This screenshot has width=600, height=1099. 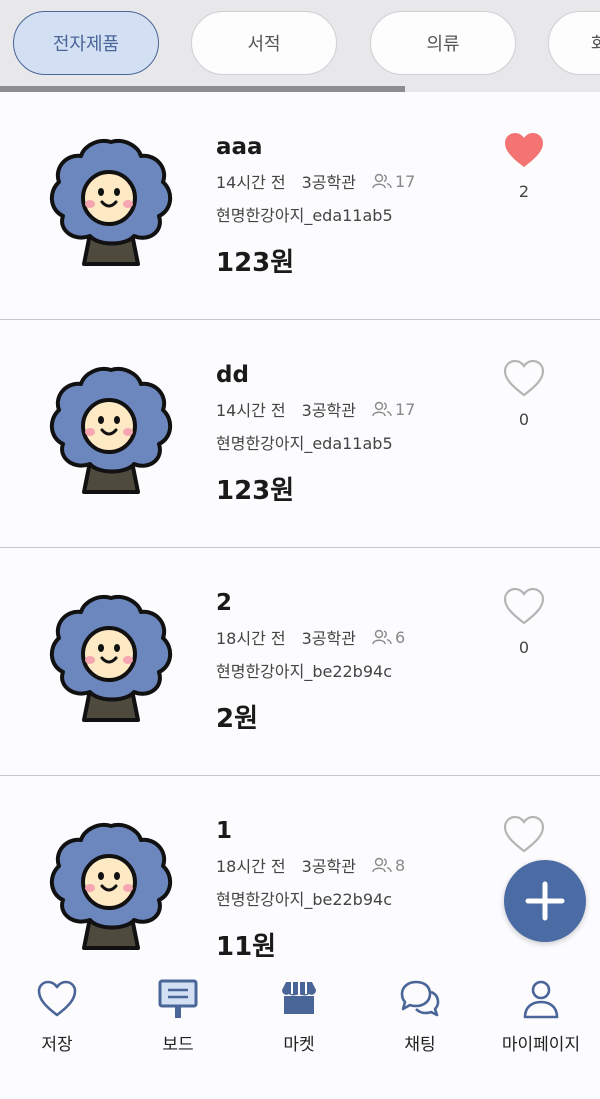 I want to click on nav-label: 채팅, so click(x=420, y=1045).